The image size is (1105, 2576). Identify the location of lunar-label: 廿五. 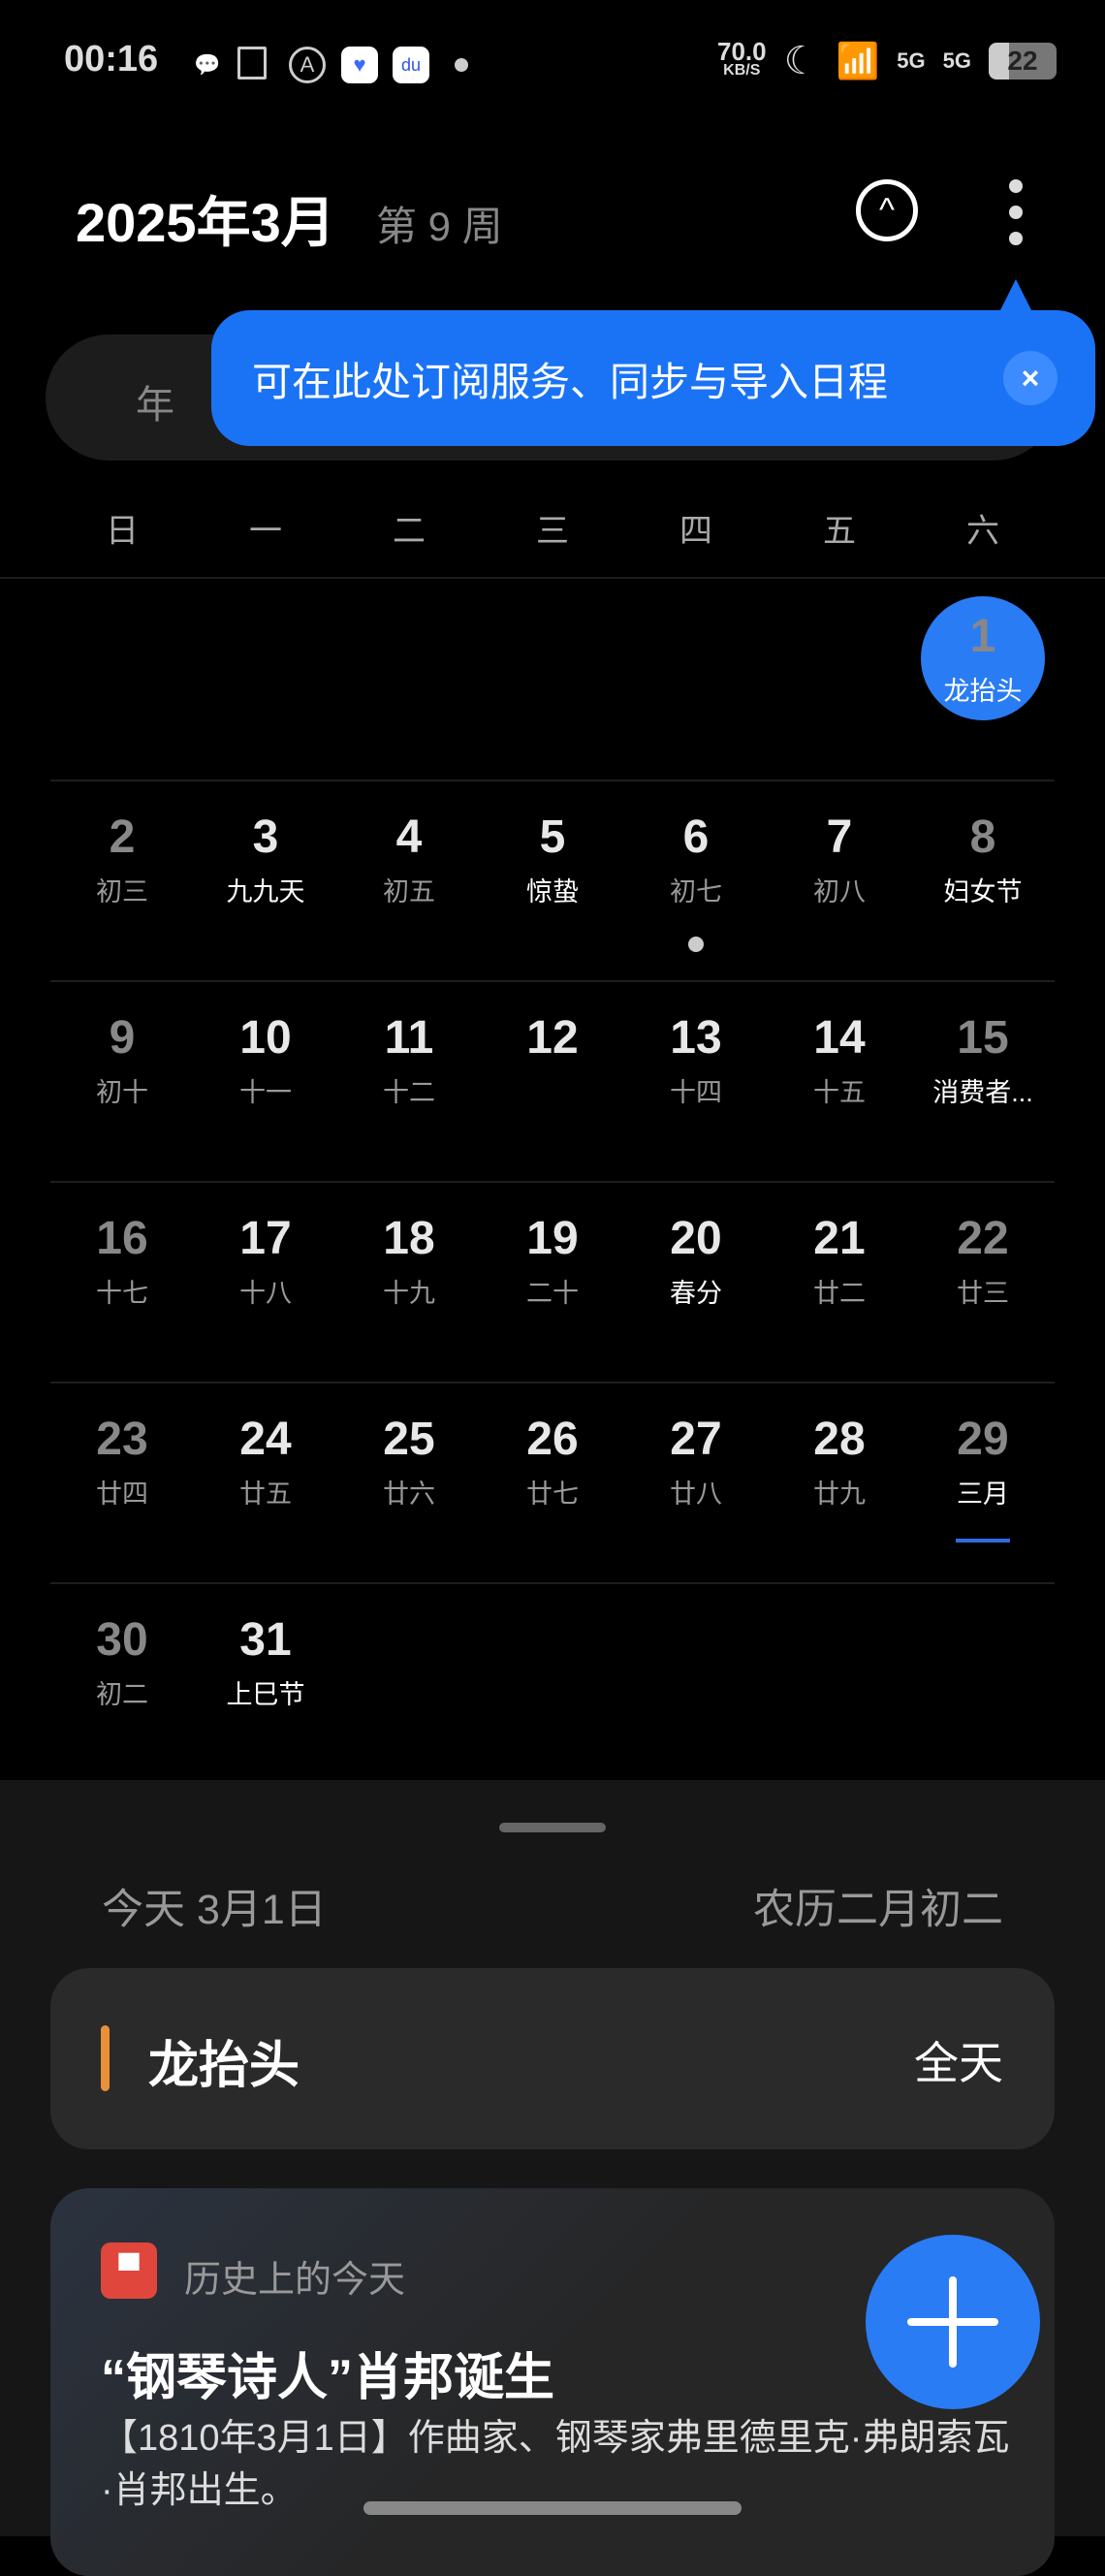
(266, 1494).